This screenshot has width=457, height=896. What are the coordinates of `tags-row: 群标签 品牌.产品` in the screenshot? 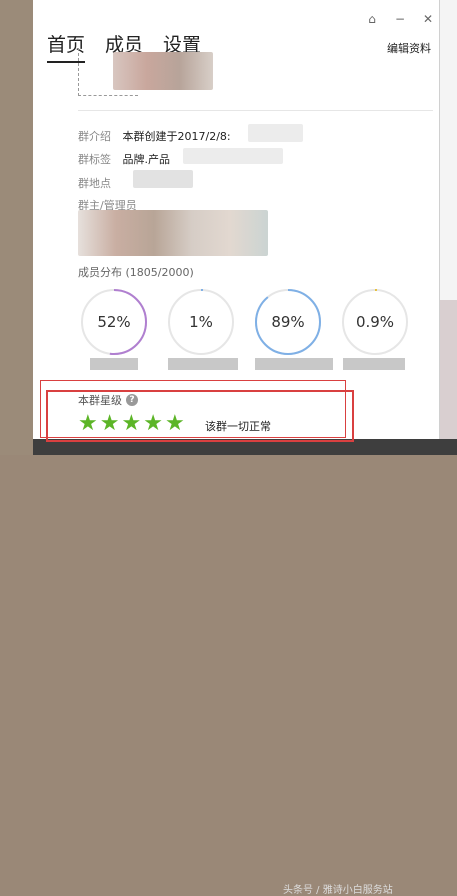 It's located at (124, 159).